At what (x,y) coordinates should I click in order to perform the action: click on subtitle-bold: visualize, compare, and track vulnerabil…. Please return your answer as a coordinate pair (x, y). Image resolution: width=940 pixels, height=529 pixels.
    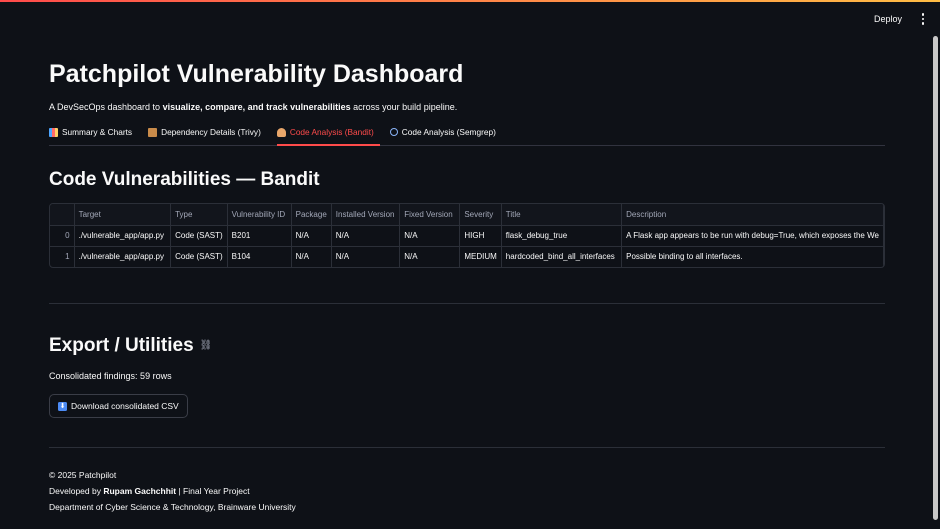
    Looking at the image, I should click on (256, 107).